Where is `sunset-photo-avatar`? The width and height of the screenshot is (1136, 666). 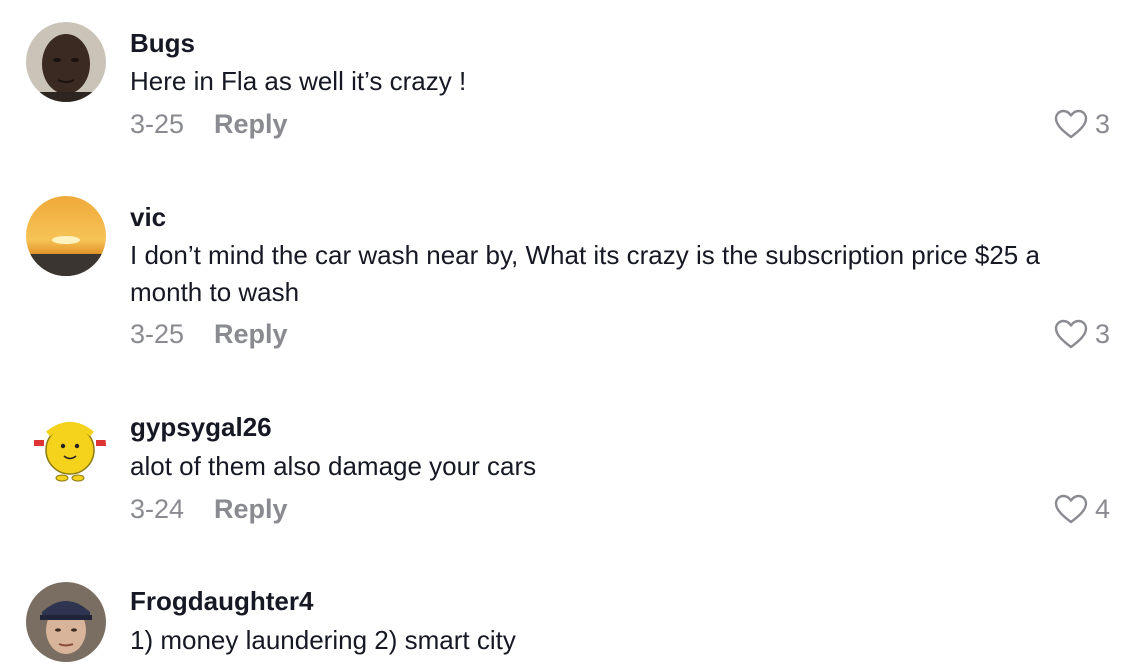
sunset-photo-avatar is located at coordinates (66, 236).